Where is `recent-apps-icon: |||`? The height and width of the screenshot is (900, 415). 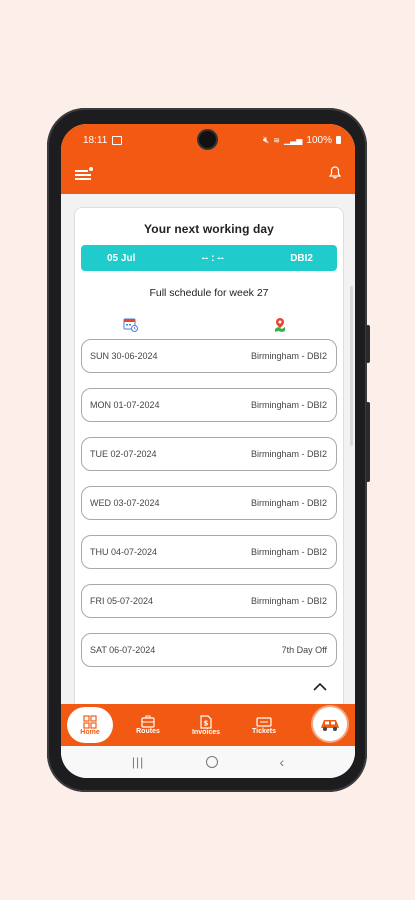
recent-apps-icon: ||| is located at coordinates (138, 762).